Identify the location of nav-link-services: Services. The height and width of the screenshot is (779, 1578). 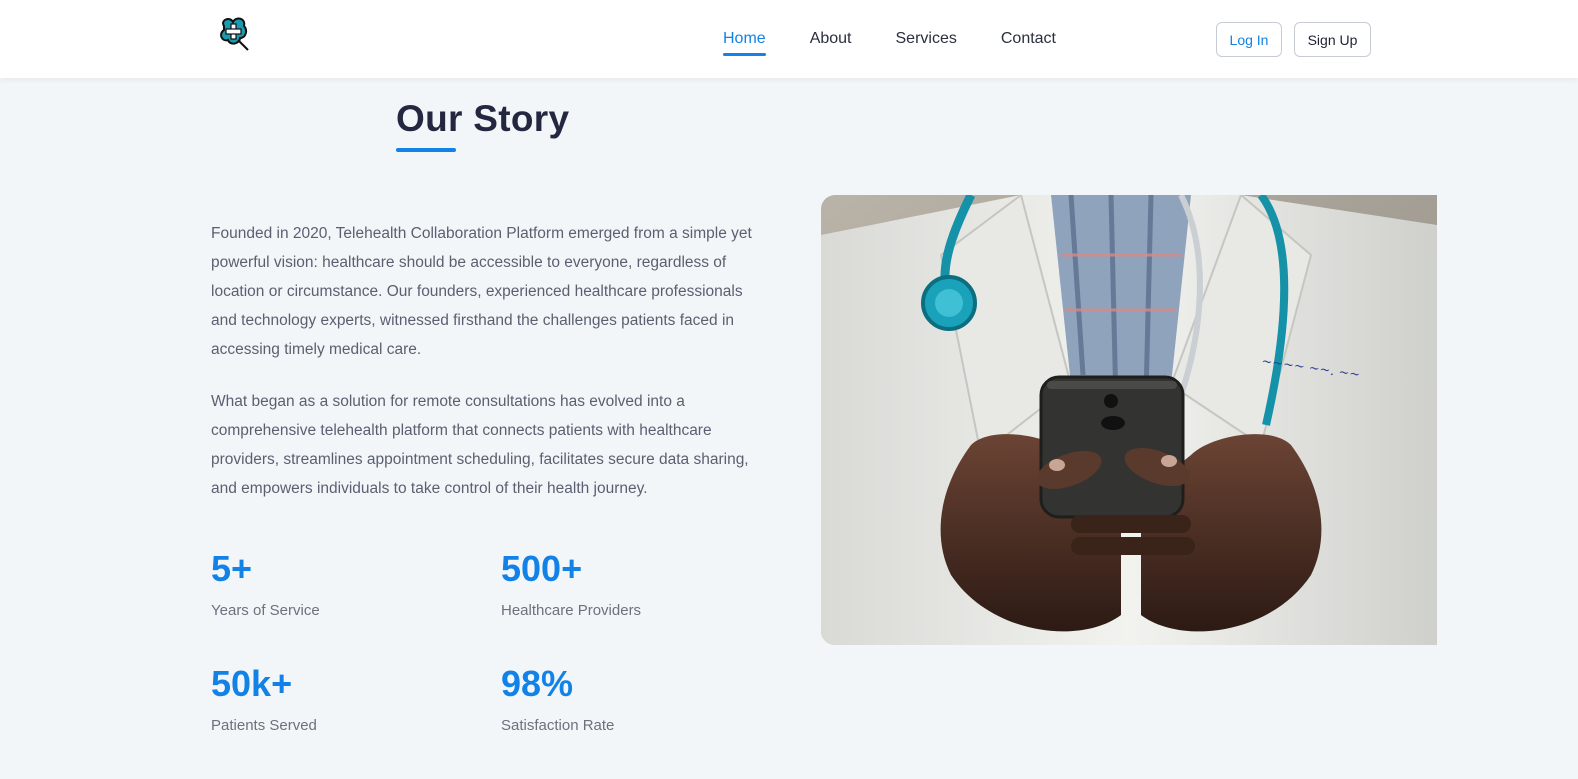
(926, 39).